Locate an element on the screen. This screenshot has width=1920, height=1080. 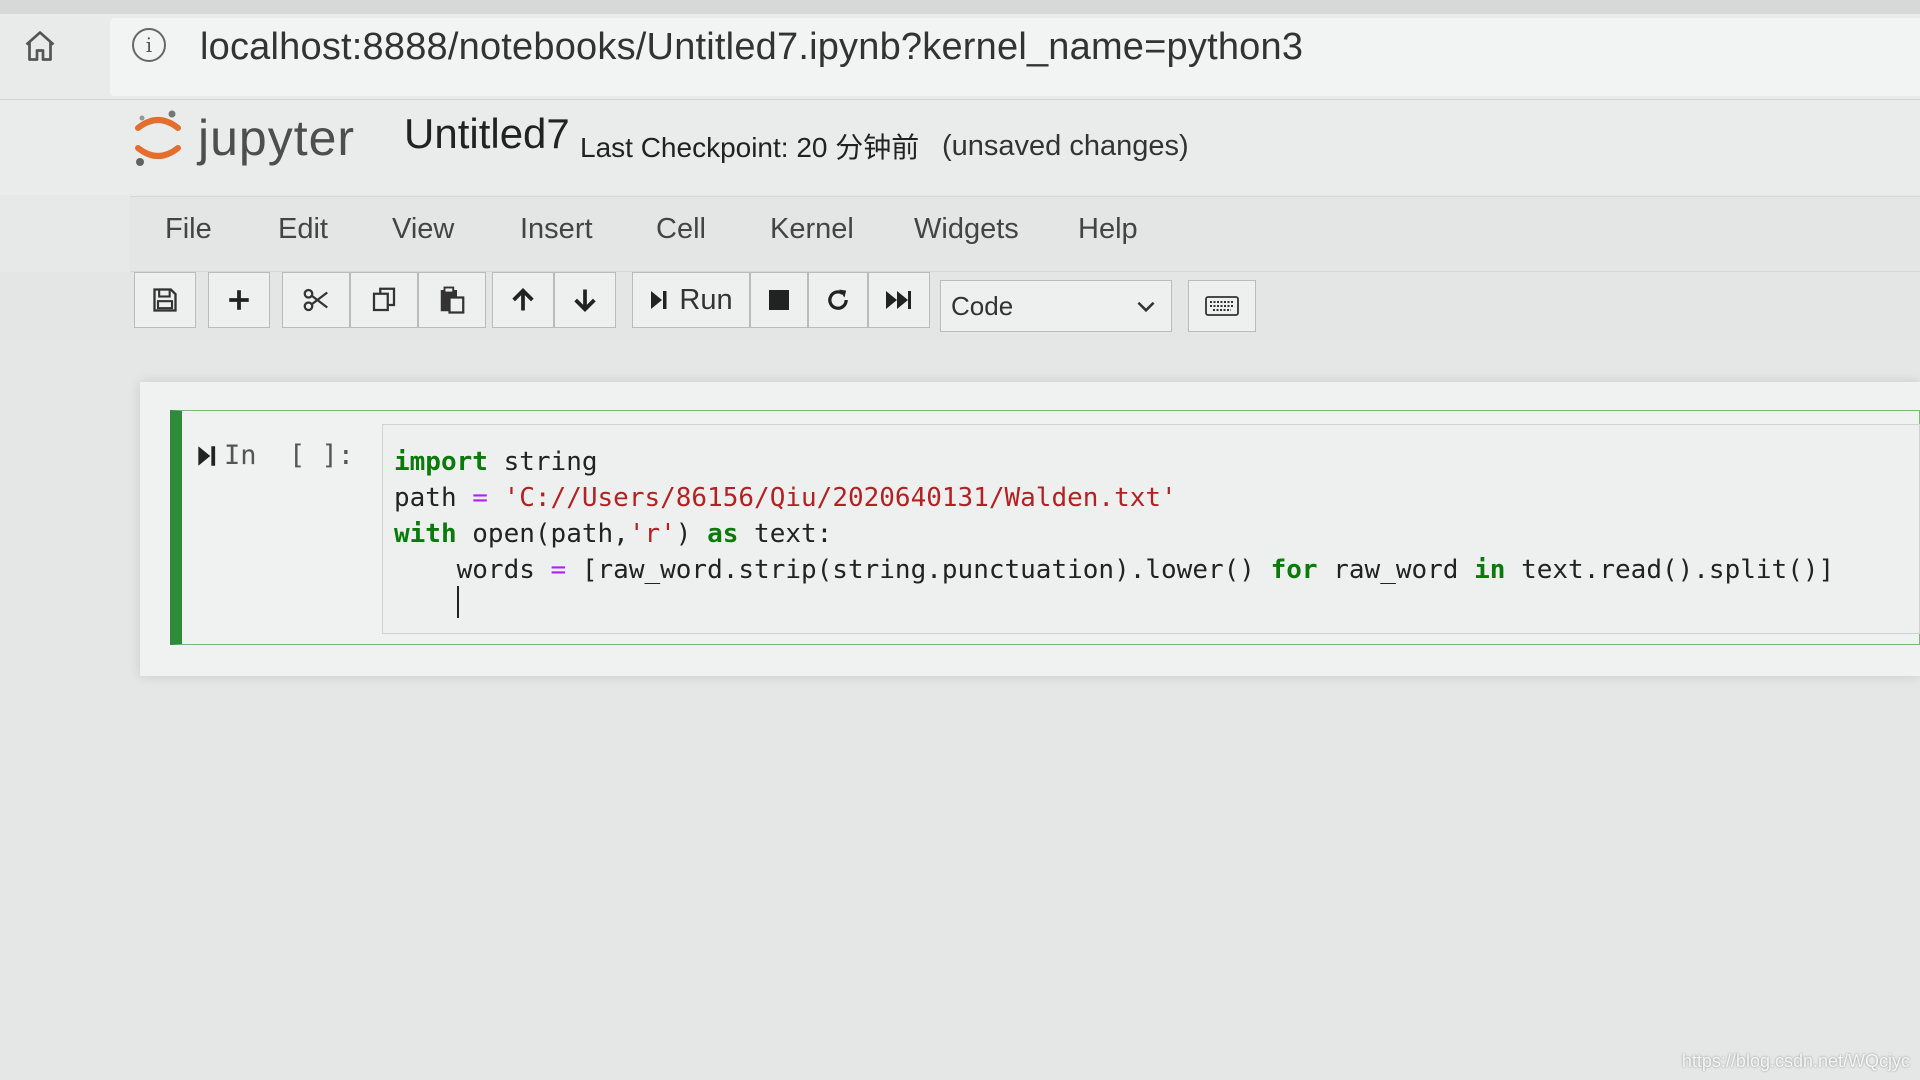
code-token: path is located at coordinates (433, 498).